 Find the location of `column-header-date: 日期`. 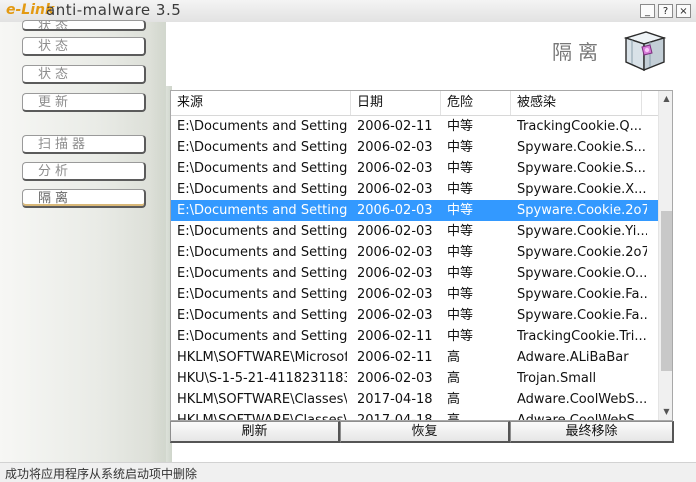

column-header-date: 日期 is located at coordinates (396, 103).